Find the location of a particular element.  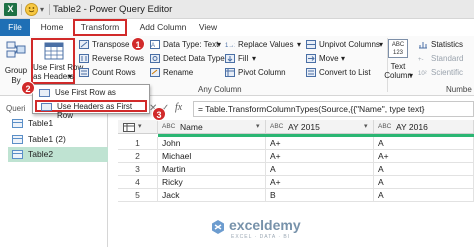

tab-add-column: Add Column is located at coordinates (163, 27).